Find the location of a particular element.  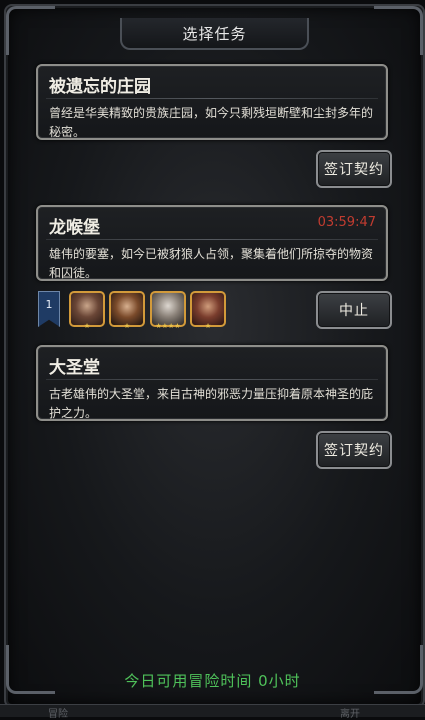

hero-star-rating: ★★★★ is located at coordinates (168, 326).